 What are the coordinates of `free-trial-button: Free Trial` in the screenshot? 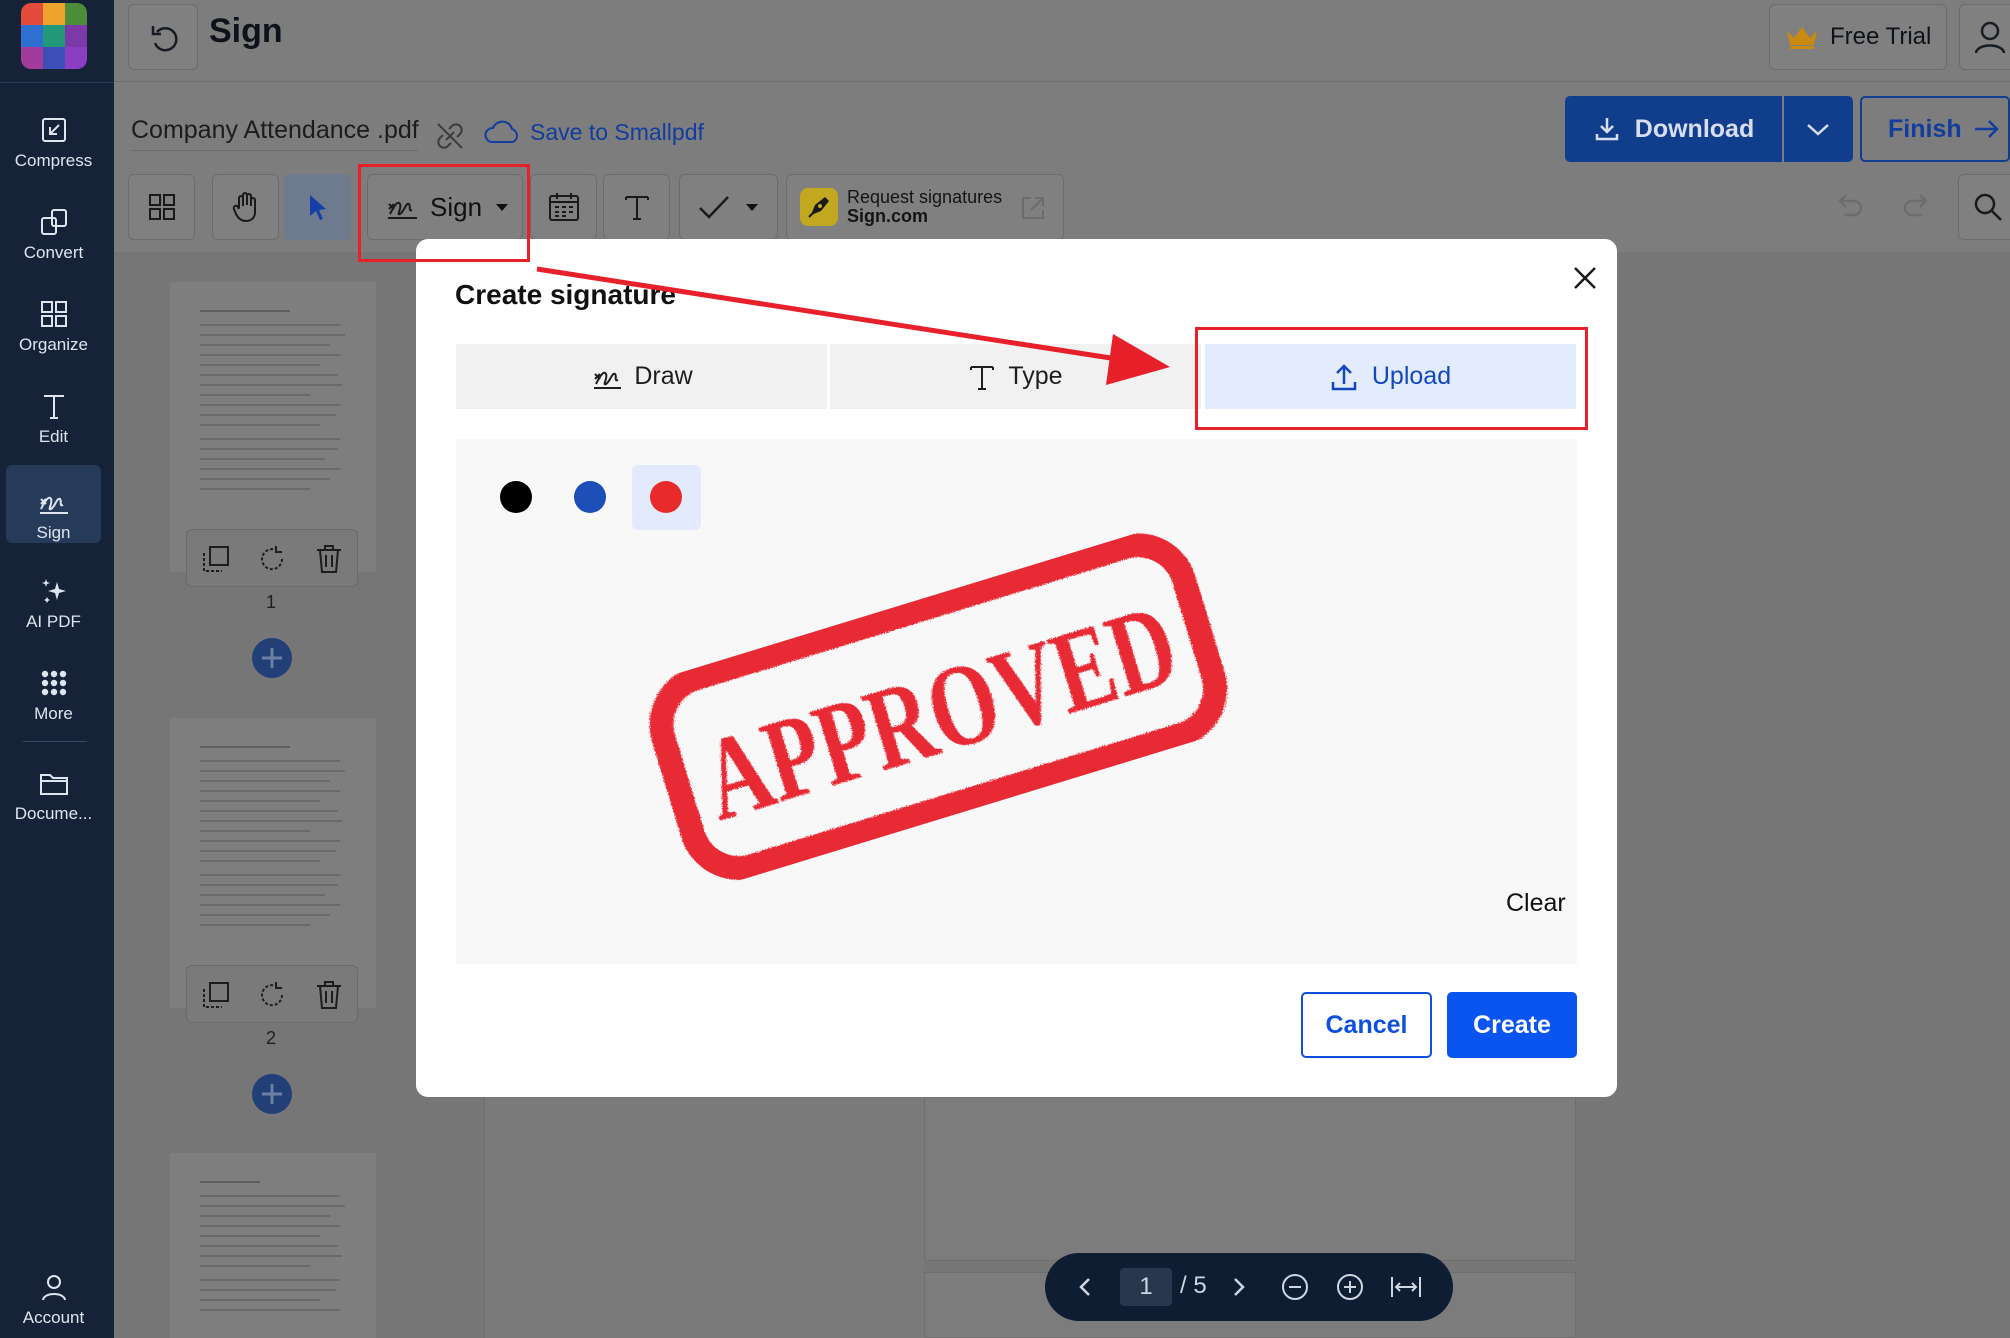 It's located at (1858, 37).